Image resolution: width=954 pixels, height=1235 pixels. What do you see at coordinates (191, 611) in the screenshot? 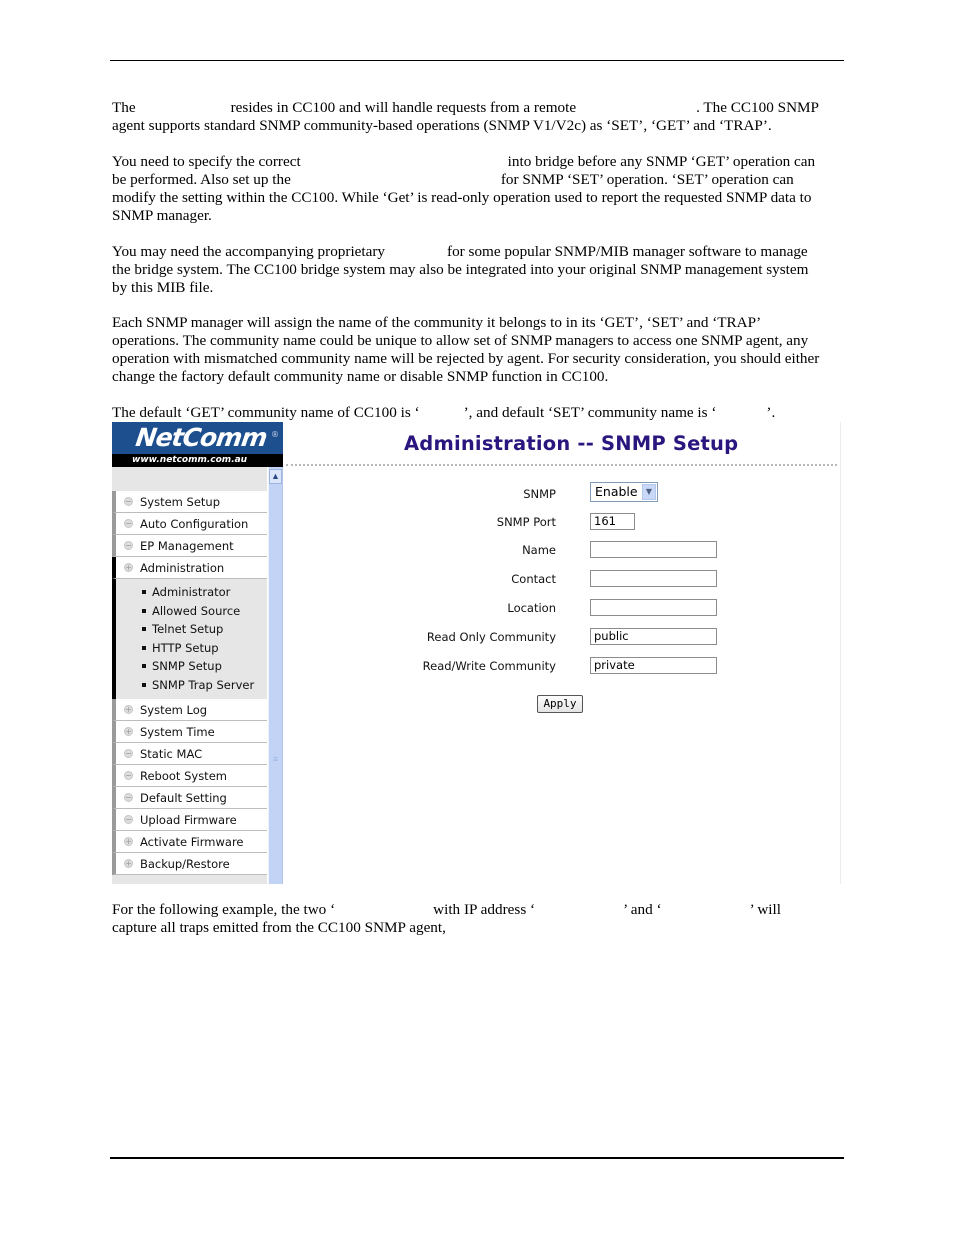
I see `submenu-item-allowed-source: Allowed Source` at bounding box center [191, 611].